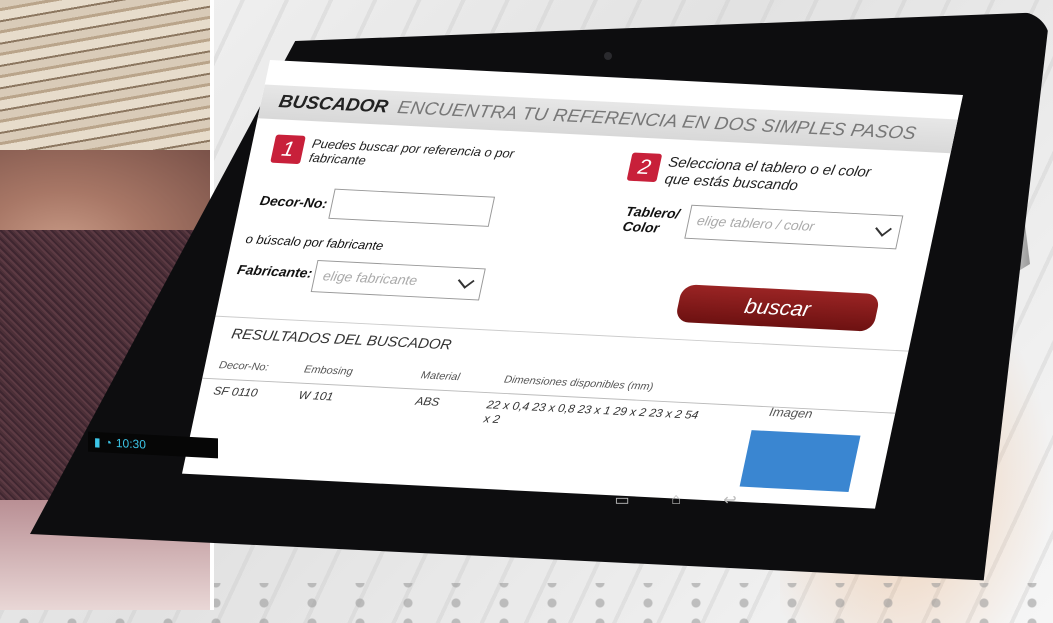 This screenshot has width=1053, height=623. I want to click on col-dimensiones: Dimensiones disponibles (mm), so click(578, 383).